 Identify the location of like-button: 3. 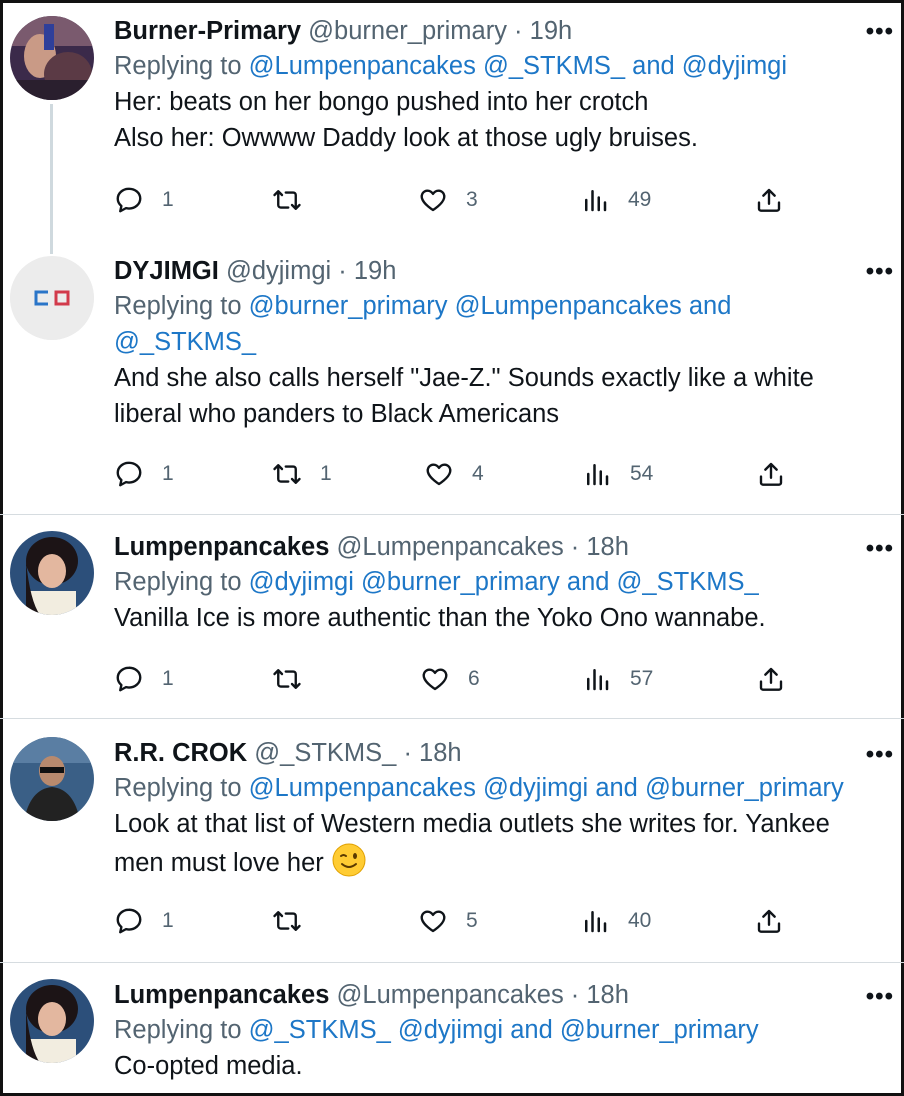
(448, 200).